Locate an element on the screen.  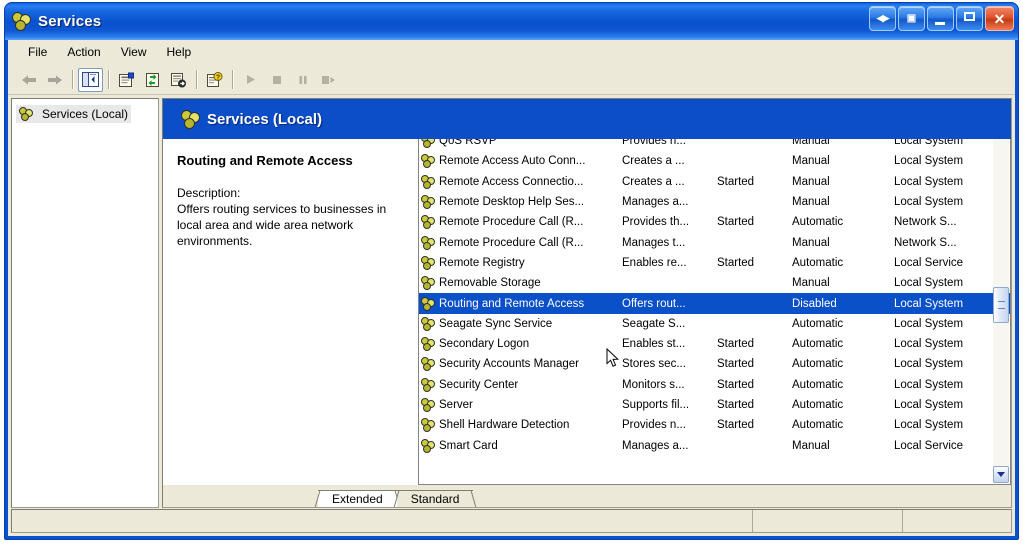
export-list-button is located at coordinates (178, 80).